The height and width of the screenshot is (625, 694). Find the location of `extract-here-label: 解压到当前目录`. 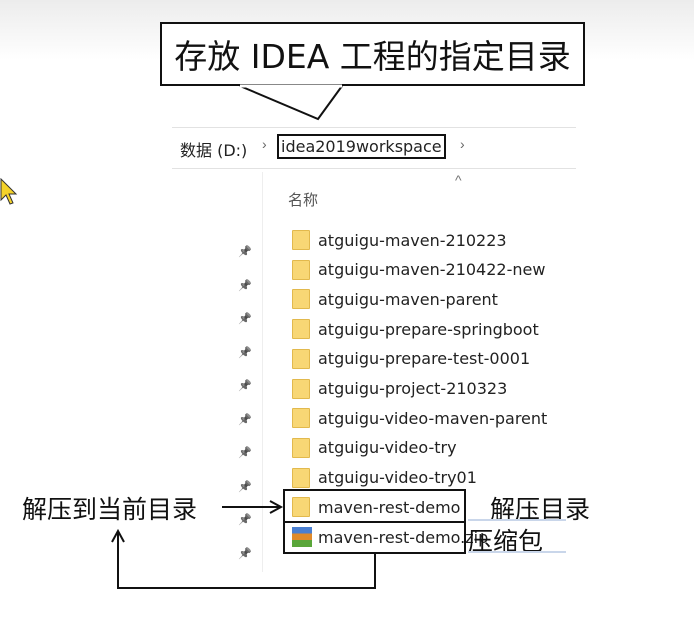

extract-here-label: 解压到当前目录 is located at coordinates (110, 509).